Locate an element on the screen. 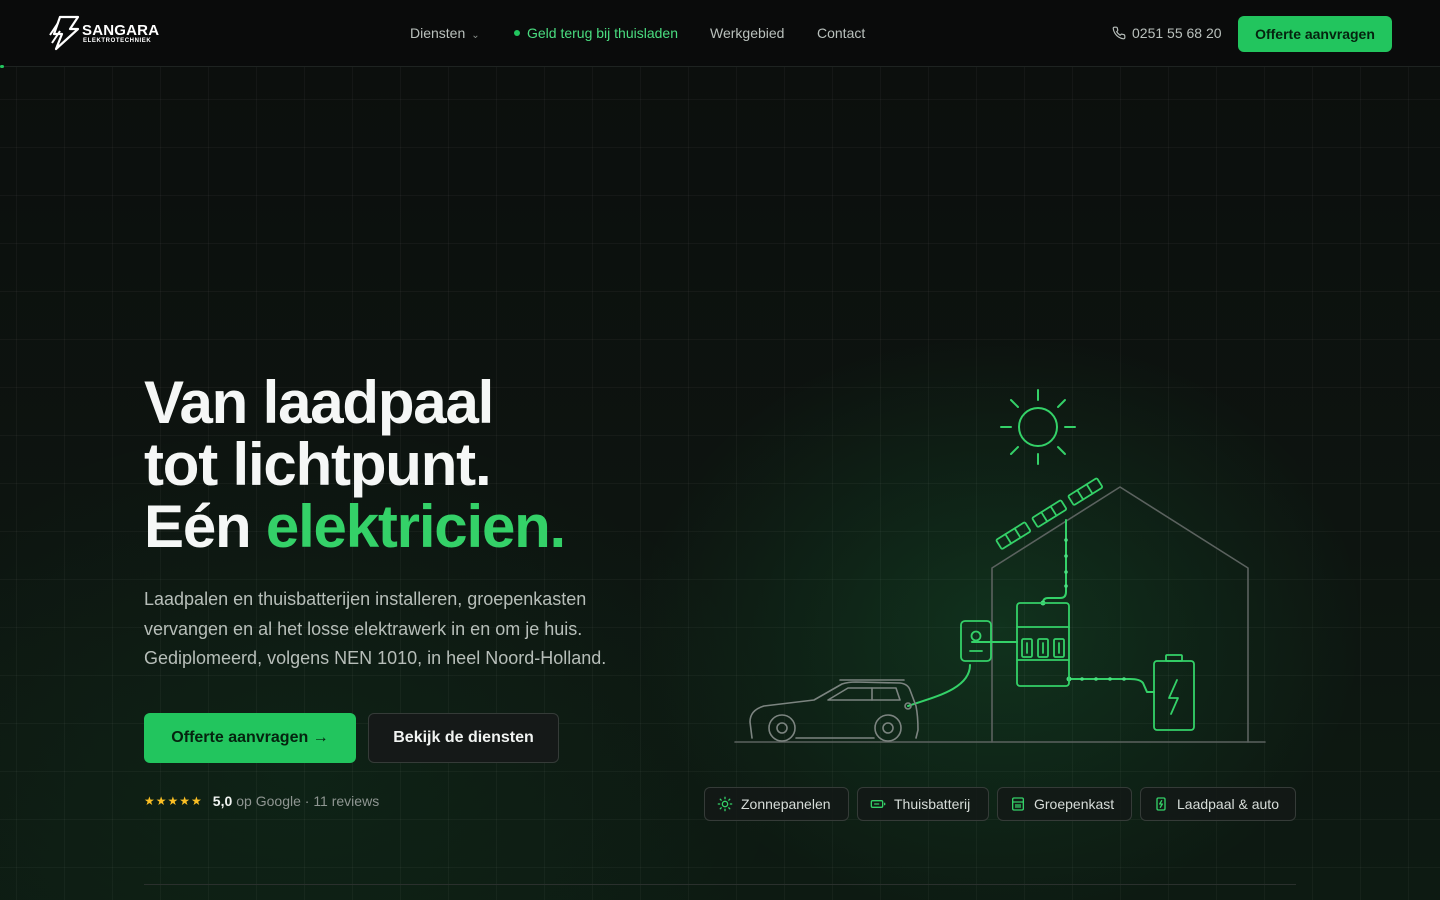 The width and height of the screenshot is (1440, 900). nav-item-diensten: Diensten ⌄ is located at coordinates (445, 33).